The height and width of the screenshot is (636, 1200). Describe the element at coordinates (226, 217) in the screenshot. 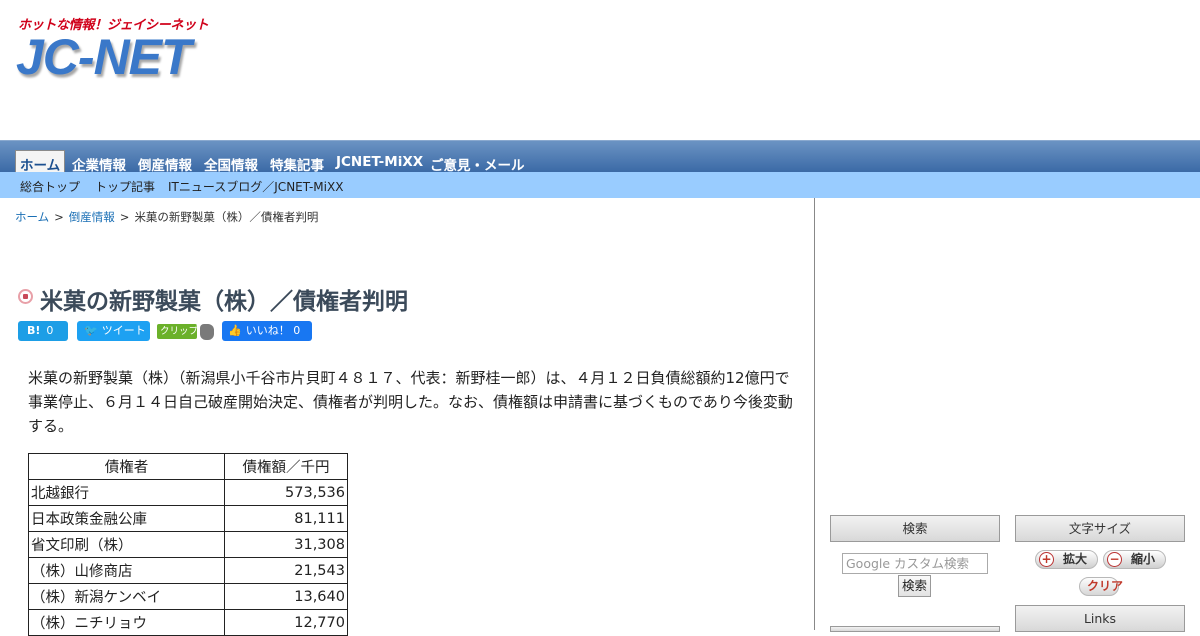

I see `breadcrumb-current: 米菓の新野製菓（株）／債権者判明` at that location.